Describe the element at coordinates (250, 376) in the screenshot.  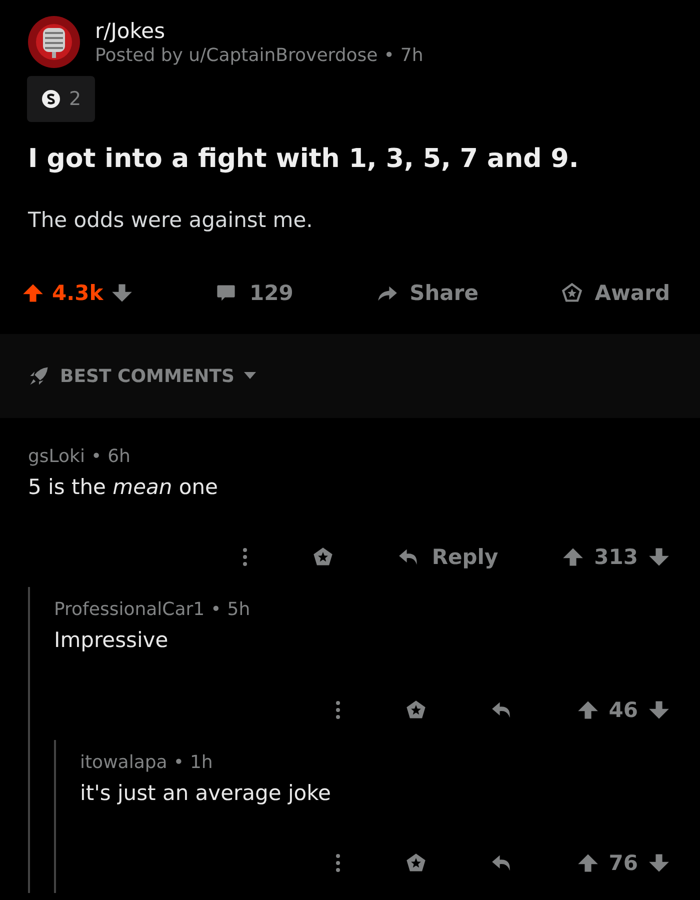
I see `caret-icon` at that location.